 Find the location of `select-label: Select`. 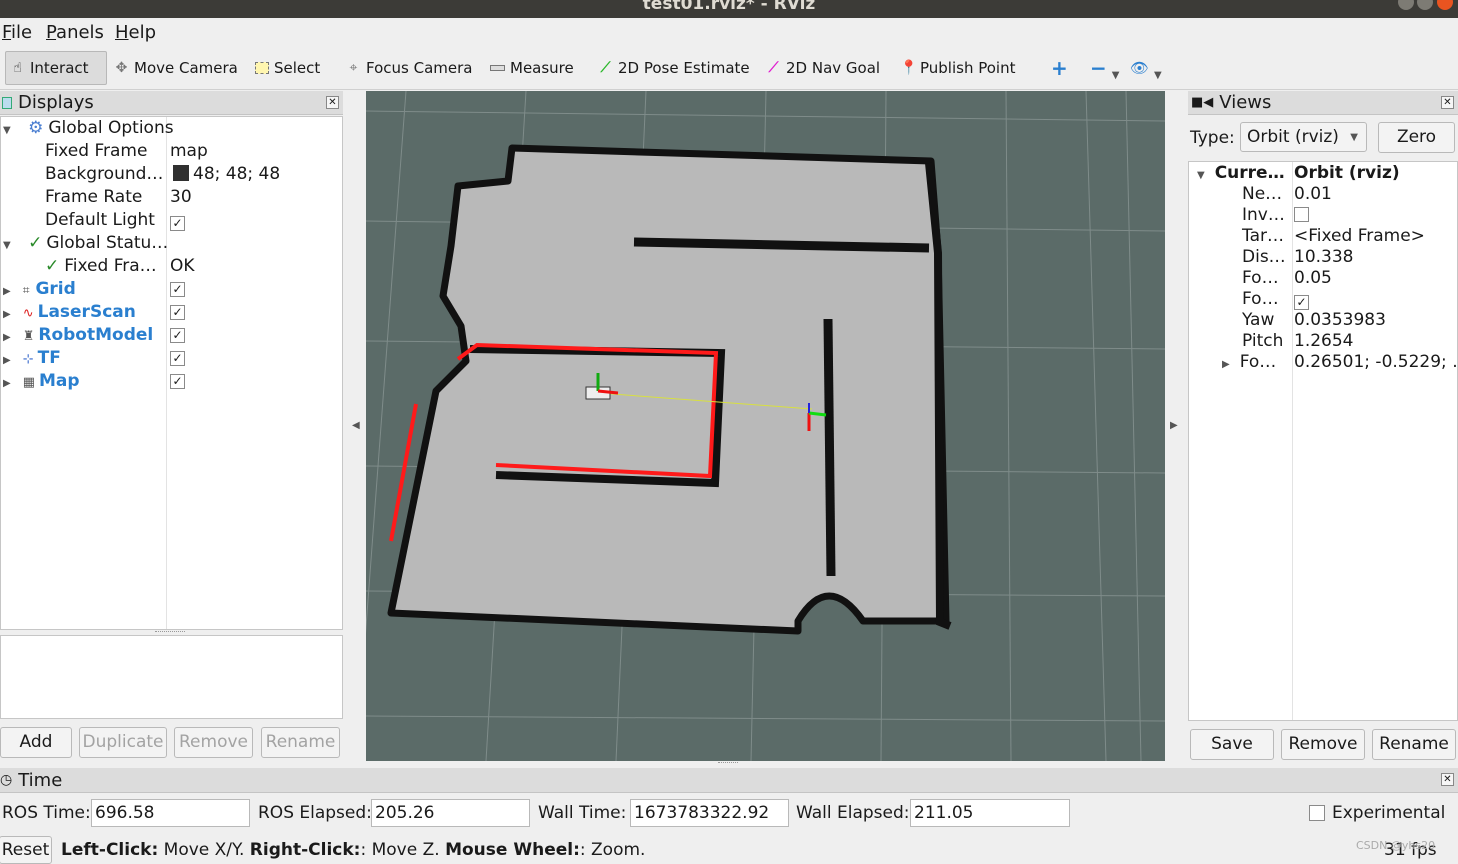

select-label: Select is located at coordinates (297, 68).